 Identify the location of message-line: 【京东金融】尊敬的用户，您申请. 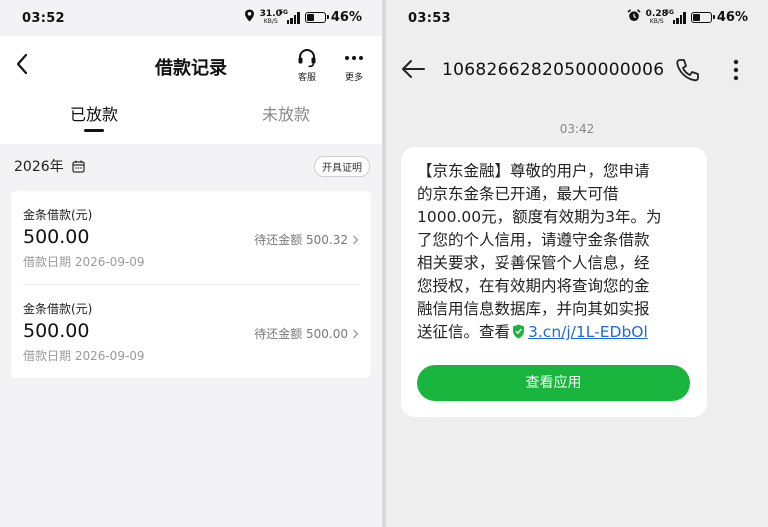
(533, 171).